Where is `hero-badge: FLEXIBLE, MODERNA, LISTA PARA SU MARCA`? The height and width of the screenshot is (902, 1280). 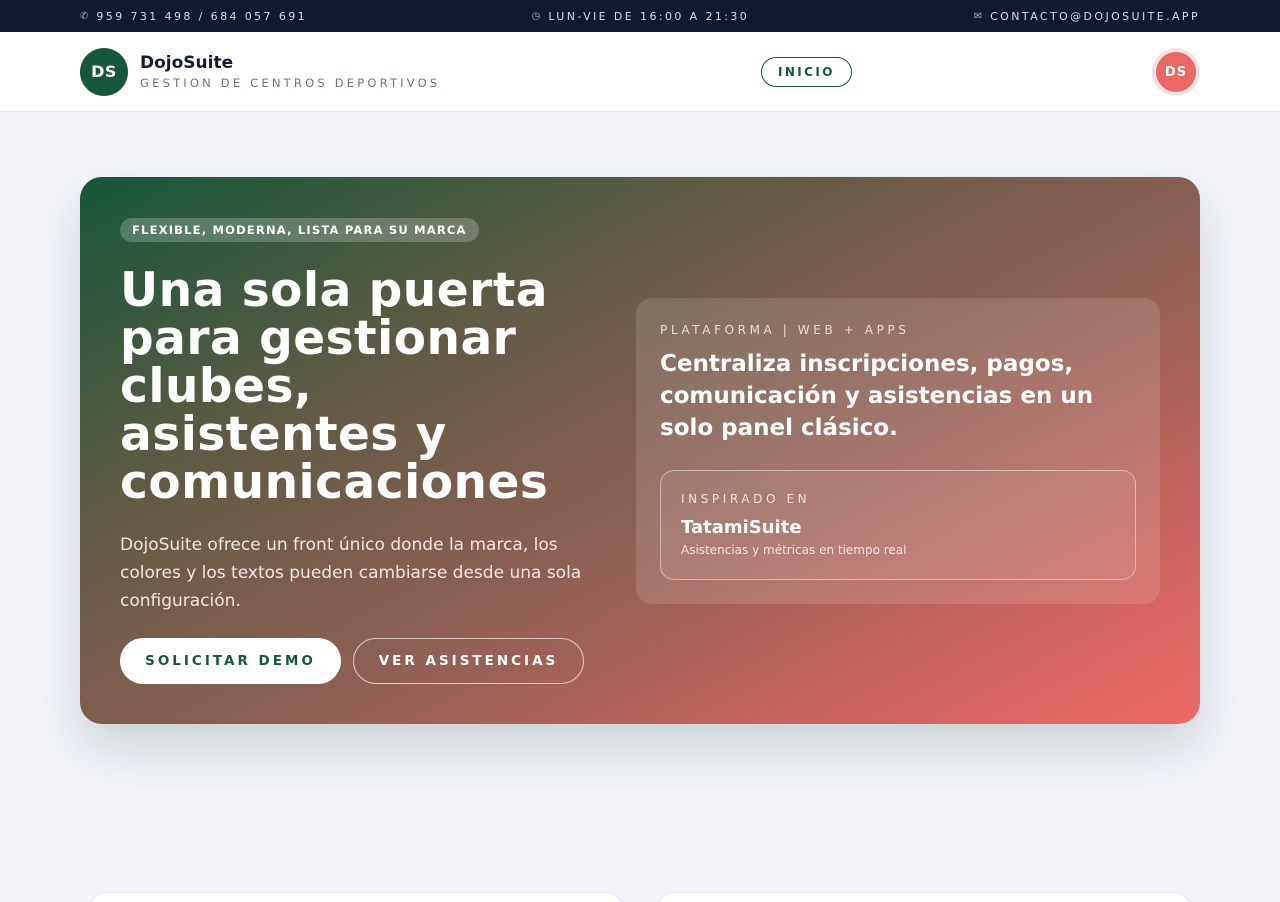 hero-badge: FLEXIBLE, MODERNA, LISTA PARA SU MARCA is located at coordinates (299, 230).